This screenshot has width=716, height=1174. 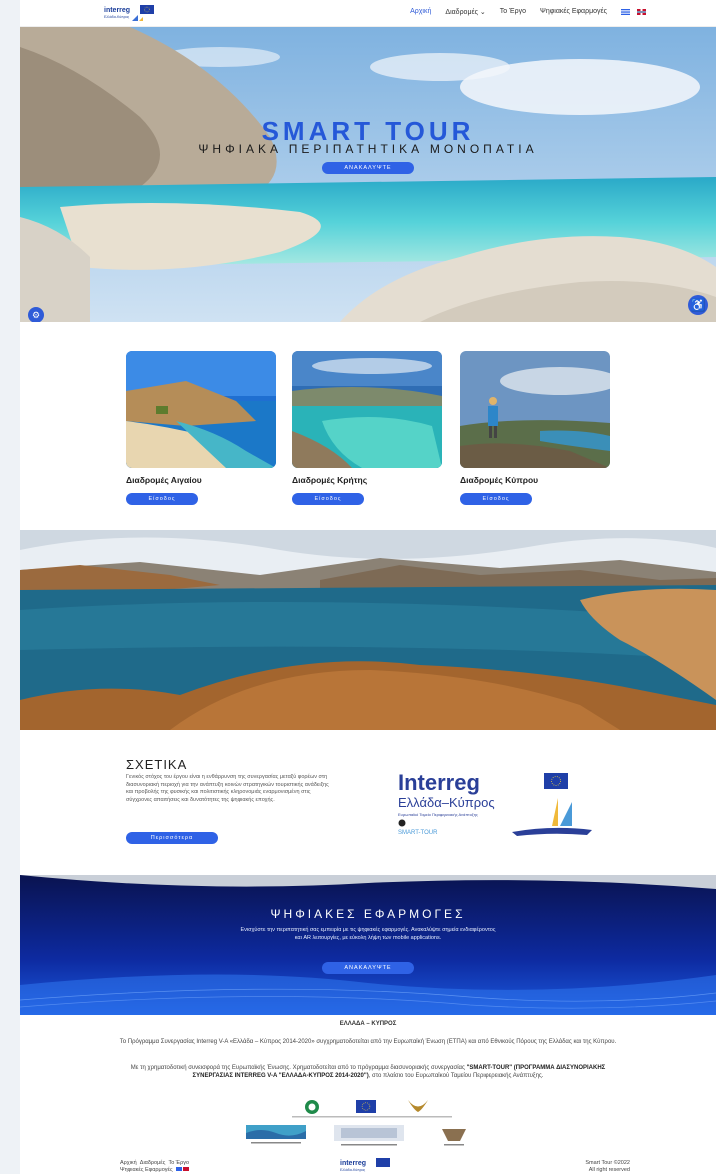 I want to click on hero-subtitle: ΨΗΦΙΑΚΑ ΠΕΡΙΠΑΤΗΤΙΚΑ ΜΟΝΟΠΑΤΙΑ, so click(x=368, y=149).